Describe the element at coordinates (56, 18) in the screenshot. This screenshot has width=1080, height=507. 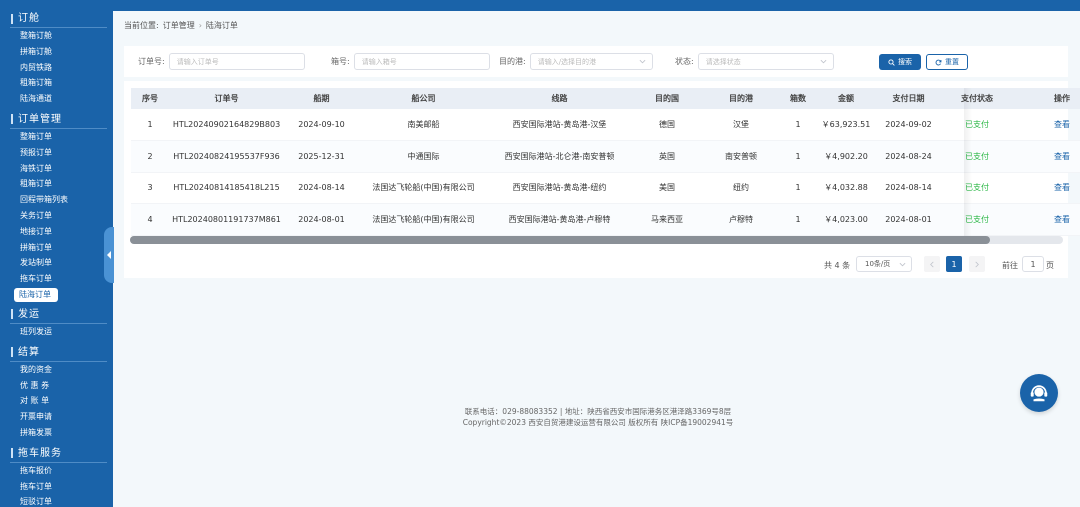
I see `sidebar-section-title: 订舱` at that location.